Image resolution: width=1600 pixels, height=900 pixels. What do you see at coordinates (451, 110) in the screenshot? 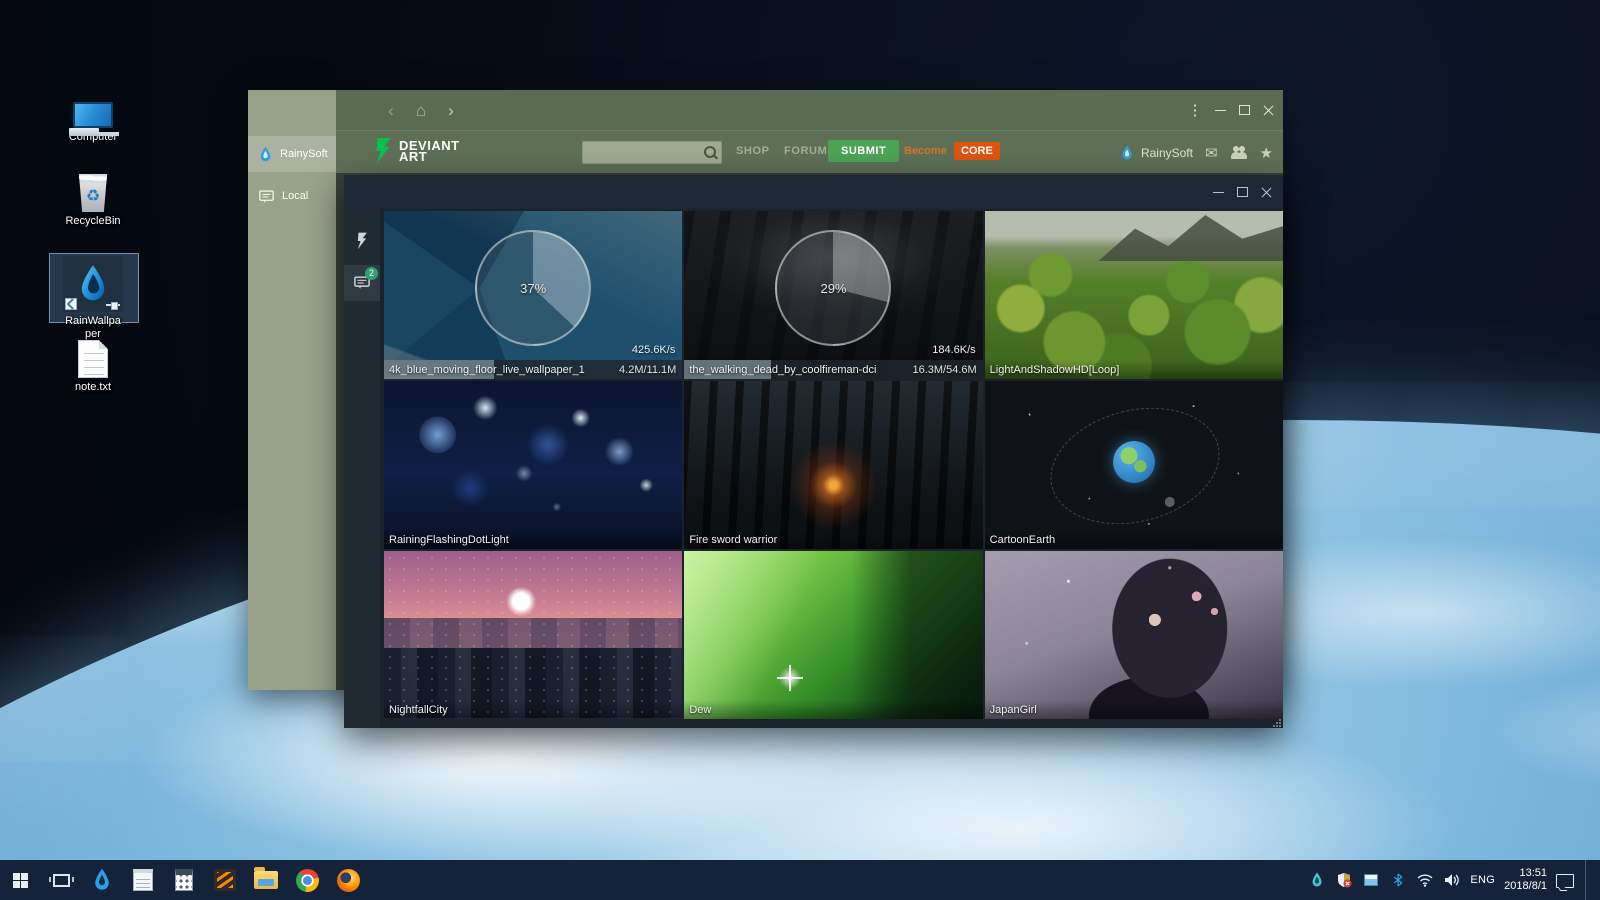
I see `nav-forward-button: ›` at bounding box center [451, 110].